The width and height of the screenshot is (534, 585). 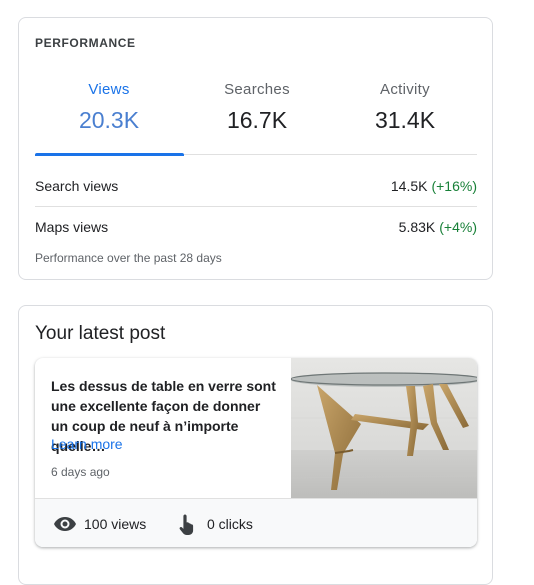 I want to click on tab-views-label: Views, so click(x=109, y=89).